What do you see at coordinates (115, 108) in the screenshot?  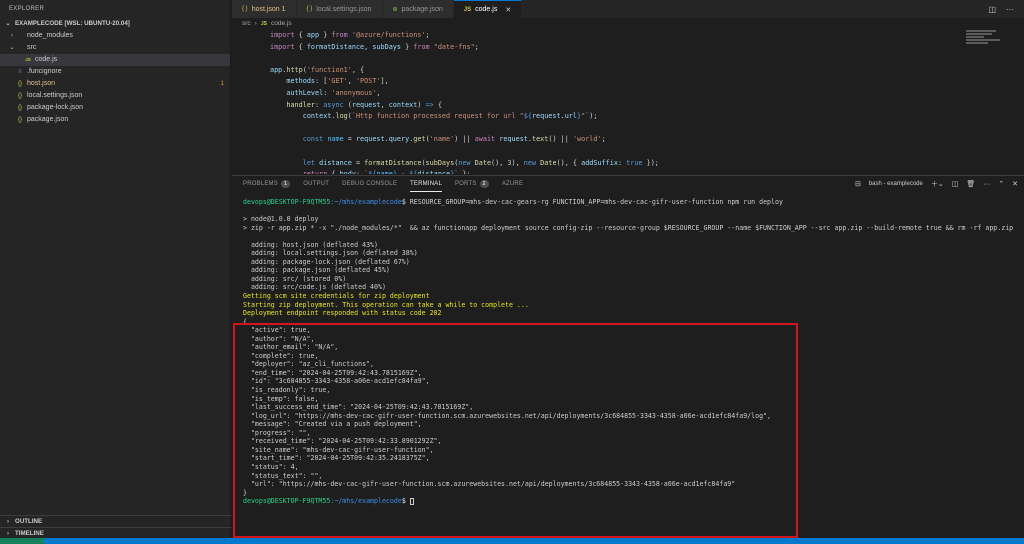 I see `file-tree-item: {} package-lock.json` at bounding box center [115, 108].